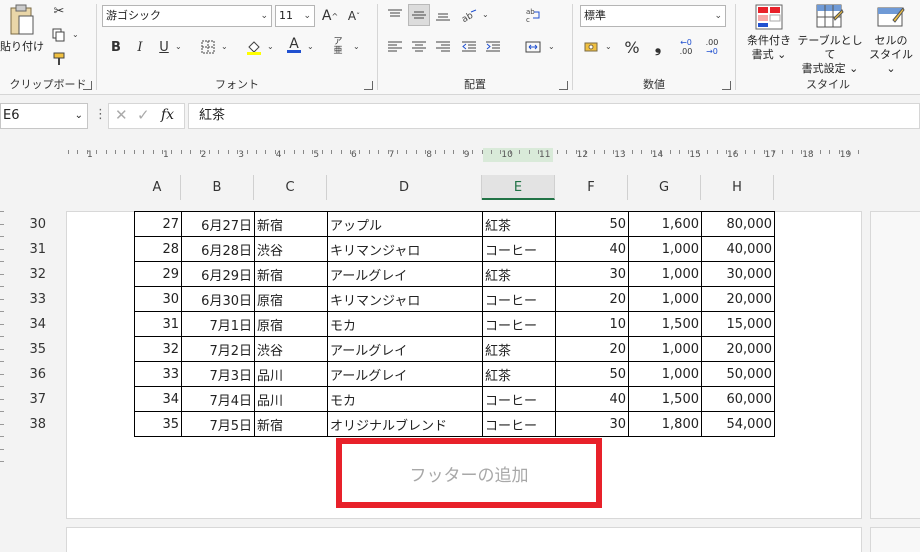 Image resolution: width=920 pixels, height=552 pixels. Describe the element at coordinates (254, 47) in the screenshot. I see `fill-color-icon` at that location.